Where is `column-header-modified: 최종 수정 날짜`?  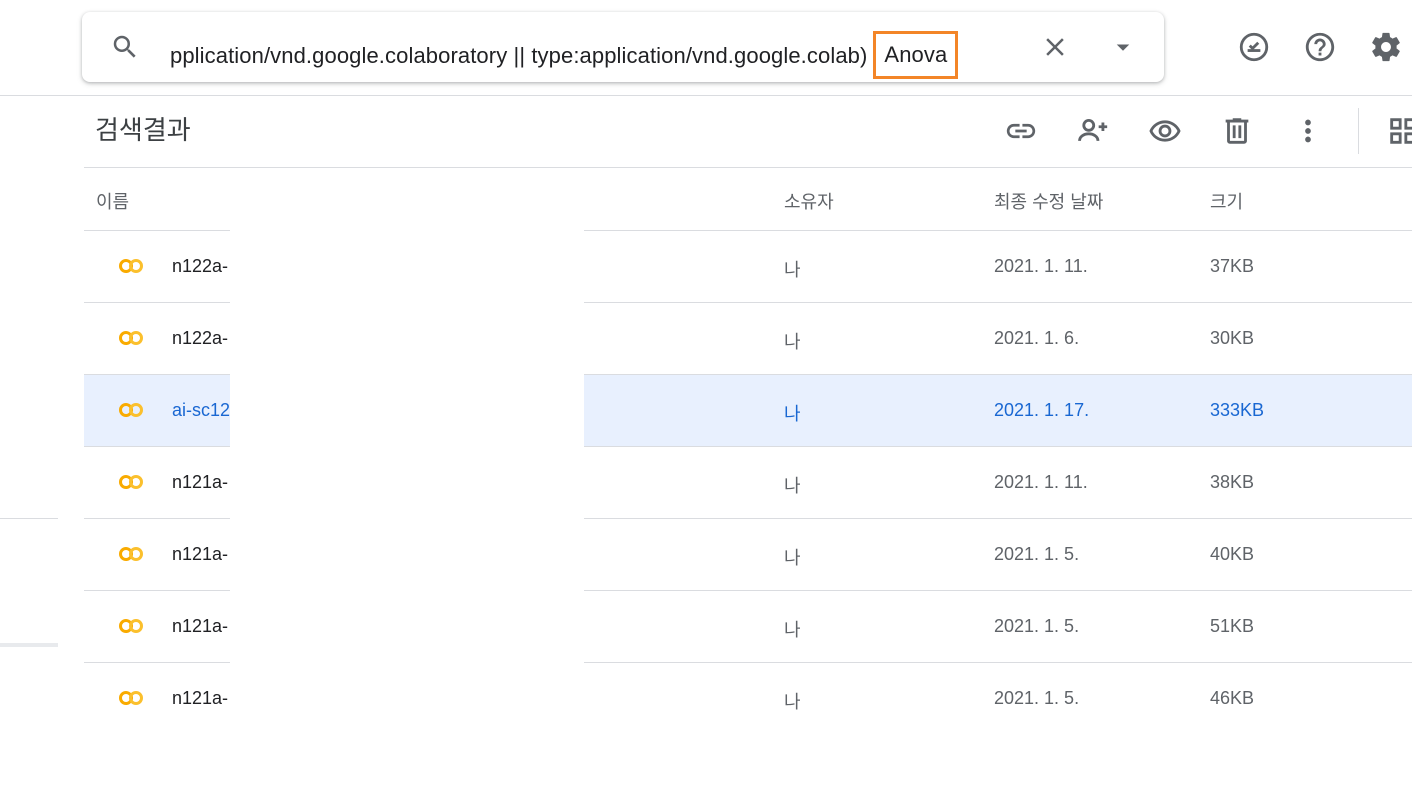 column-header-modified: 최종 수정 날짜 is located at coordinates (1048, 201).